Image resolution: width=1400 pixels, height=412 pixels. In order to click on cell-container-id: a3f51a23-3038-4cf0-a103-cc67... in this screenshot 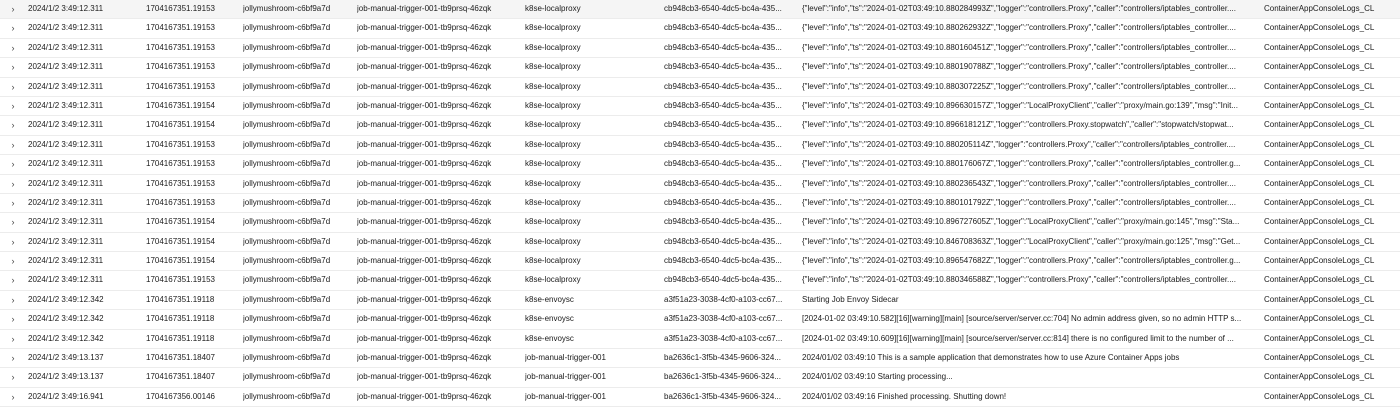, I will do `click(723, 299)`.